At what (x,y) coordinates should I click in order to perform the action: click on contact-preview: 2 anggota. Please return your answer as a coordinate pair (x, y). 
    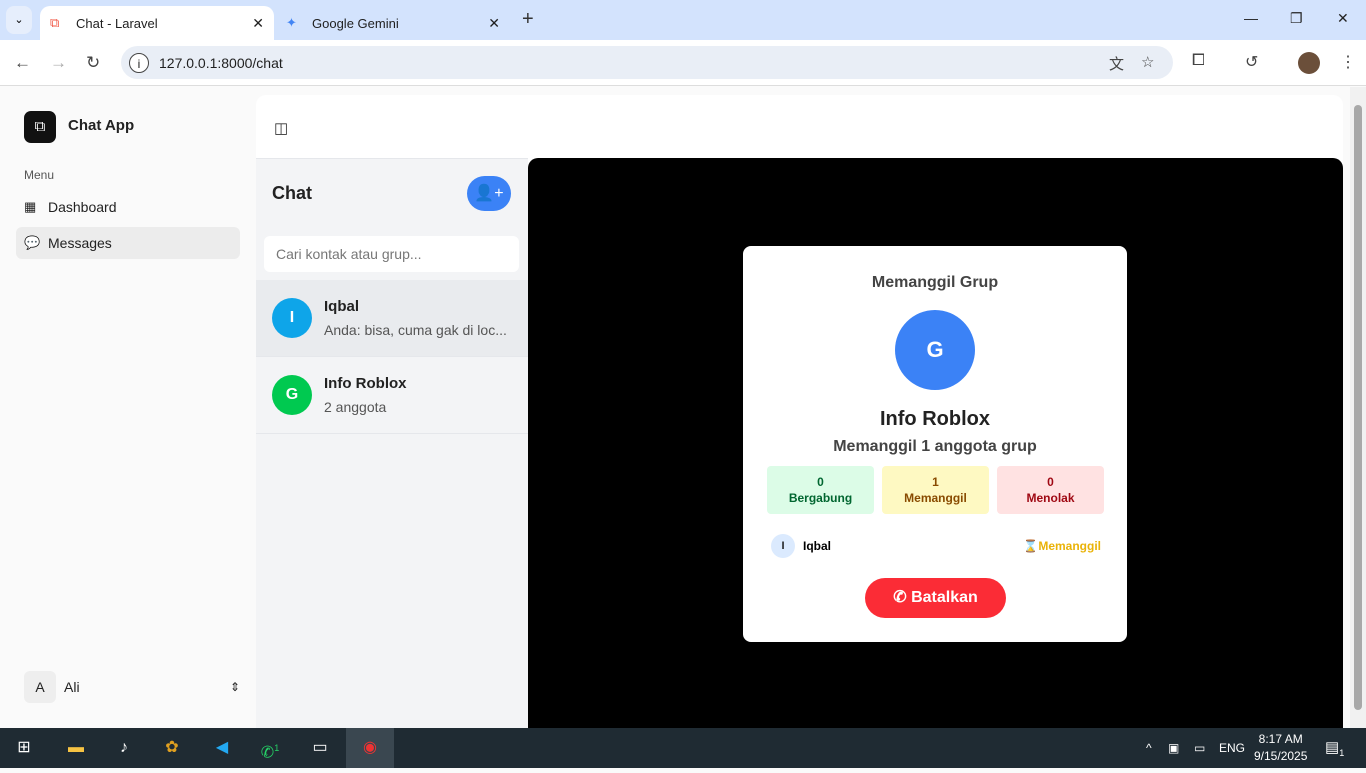
    Looking at the image, I should click on (355, 407).